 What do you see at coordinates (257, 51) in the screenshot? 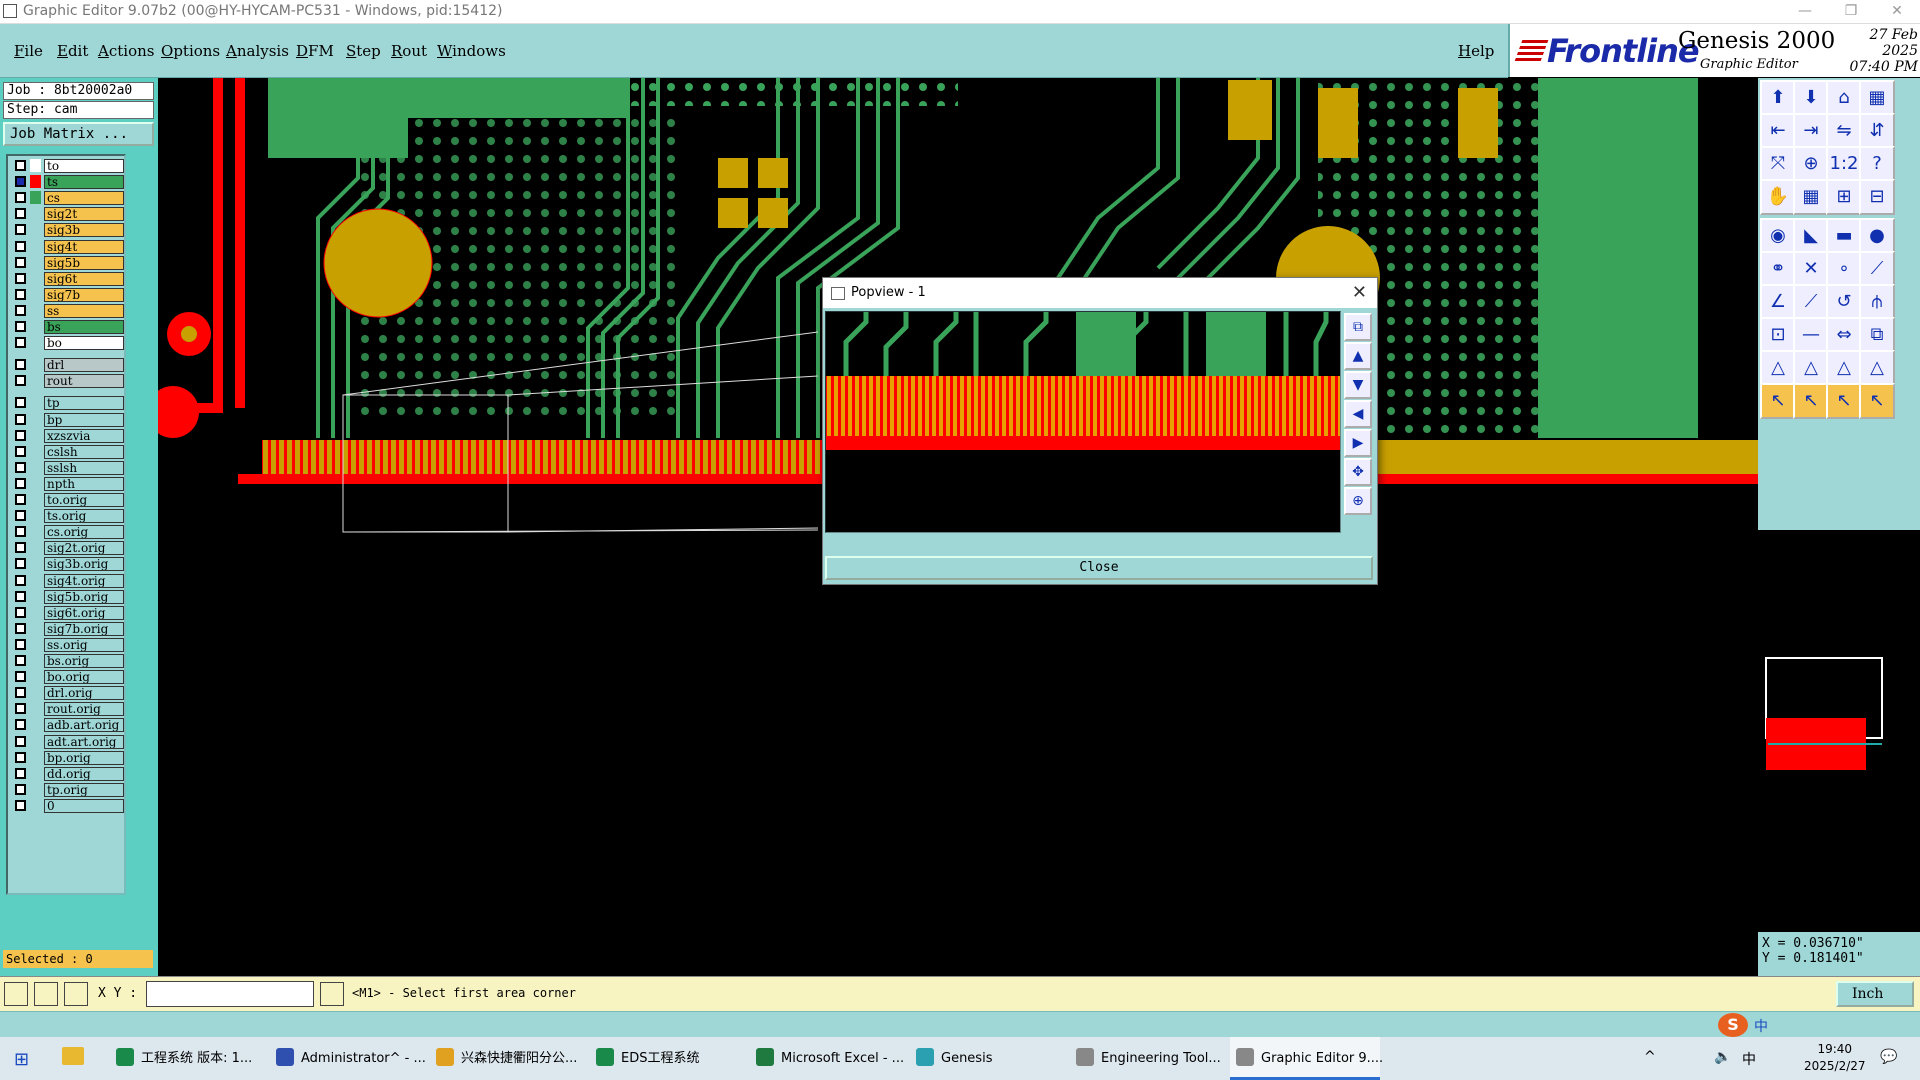
I see `menu-analysis: Analysis` at bounding box center [257, 51].